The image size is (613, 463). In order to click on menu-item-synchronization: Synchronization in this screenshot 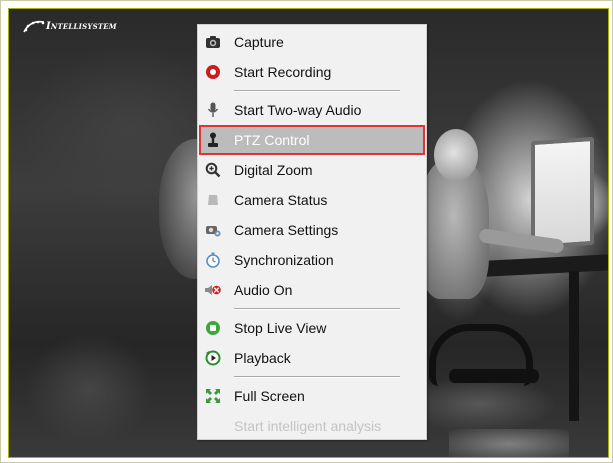, I will do `click(312, 260)`.